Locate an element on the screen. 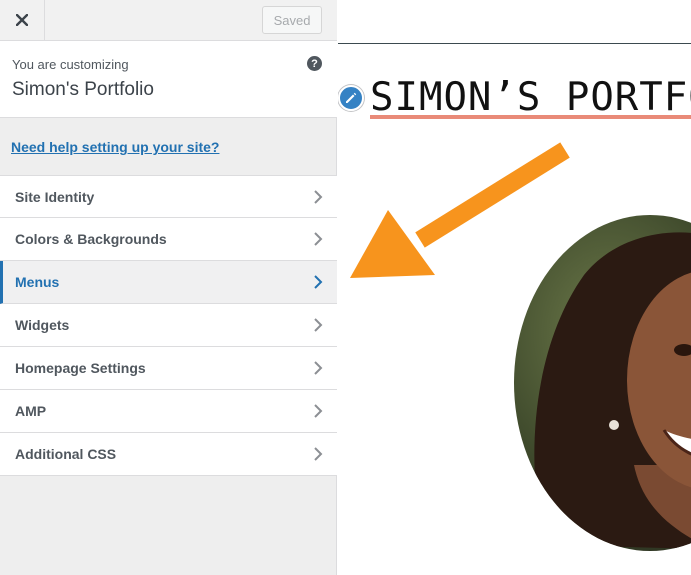 This screenshot has width=691, height=575. panel-item-menus: Menus is located at coordinates (168, 282).